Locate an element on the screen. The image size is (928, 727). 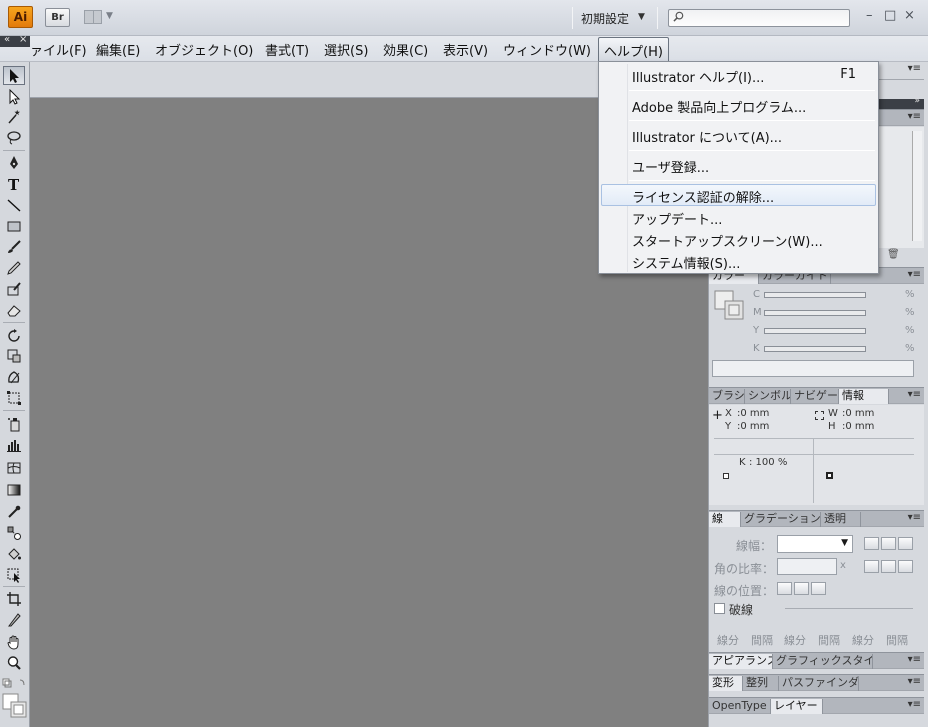
live-paint-bucket-tool is located at coordinates (14, 553).